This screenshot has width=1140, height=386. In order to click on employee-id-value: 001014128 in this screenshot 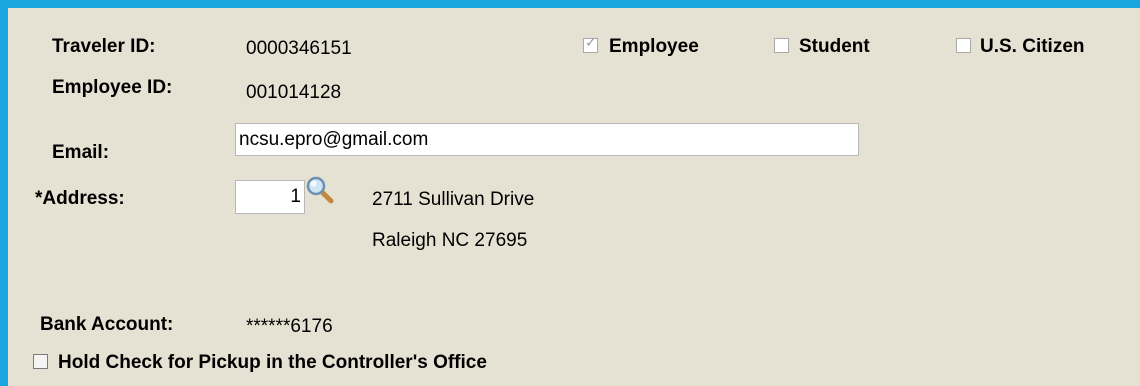, I will do `click(294, 92)`.